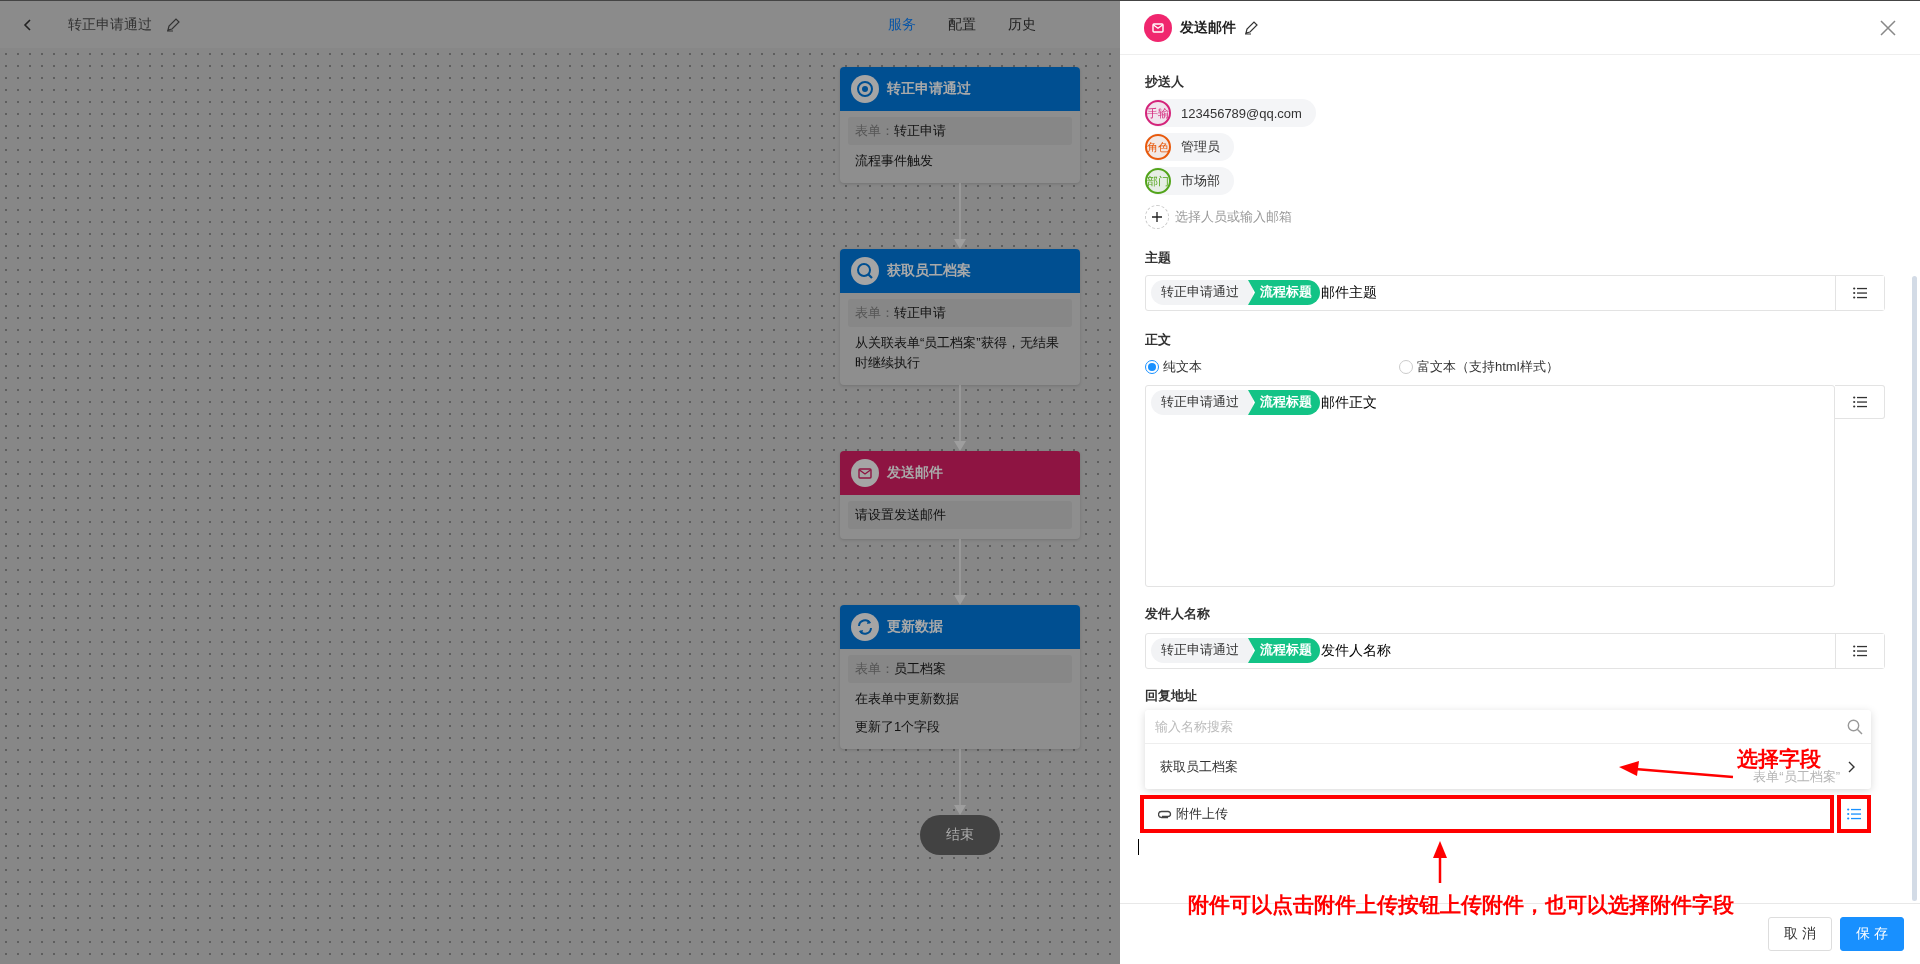  Describe the element at coordinates (1852, 766) in the screenshot. I see `chevron-right-icon` at that location.